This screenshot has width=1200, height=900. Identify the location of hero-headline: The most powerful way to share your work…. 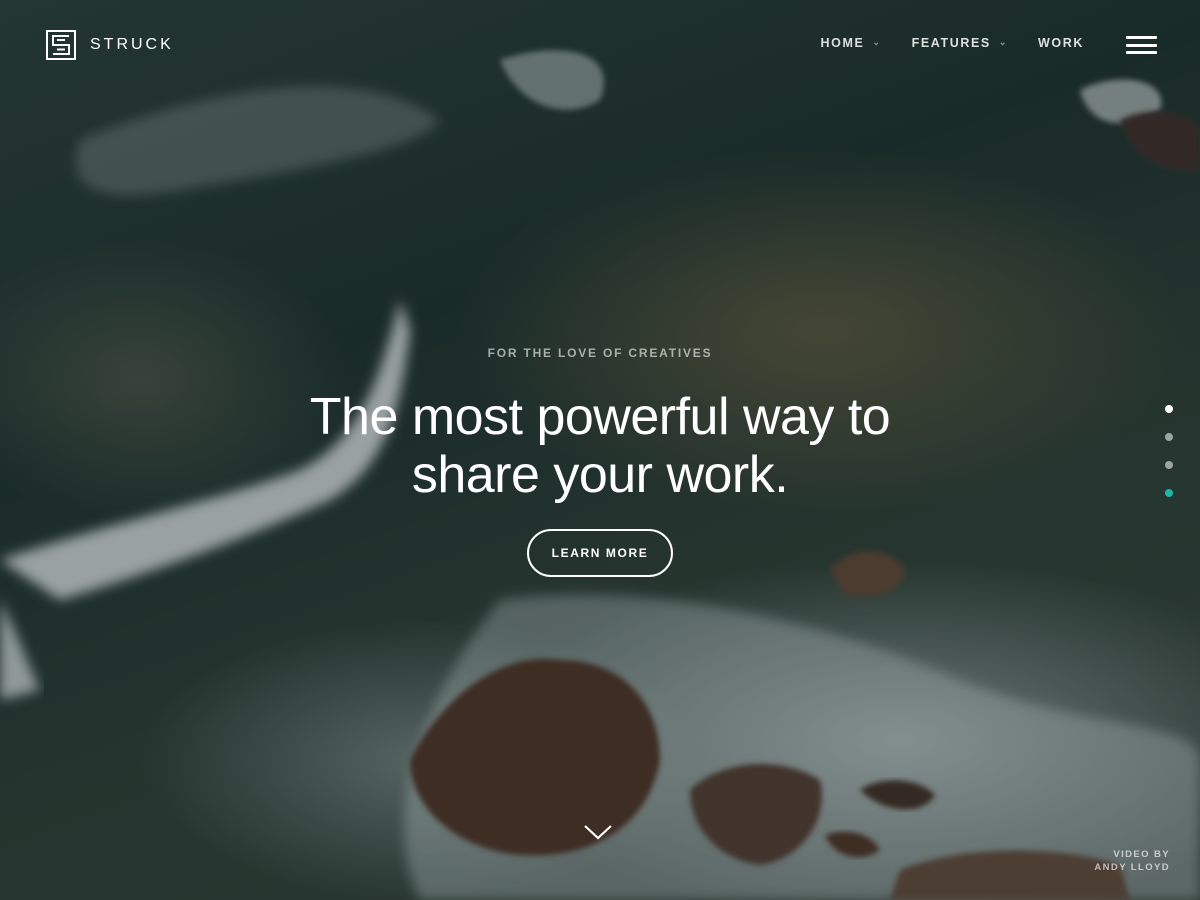
(600, 446).